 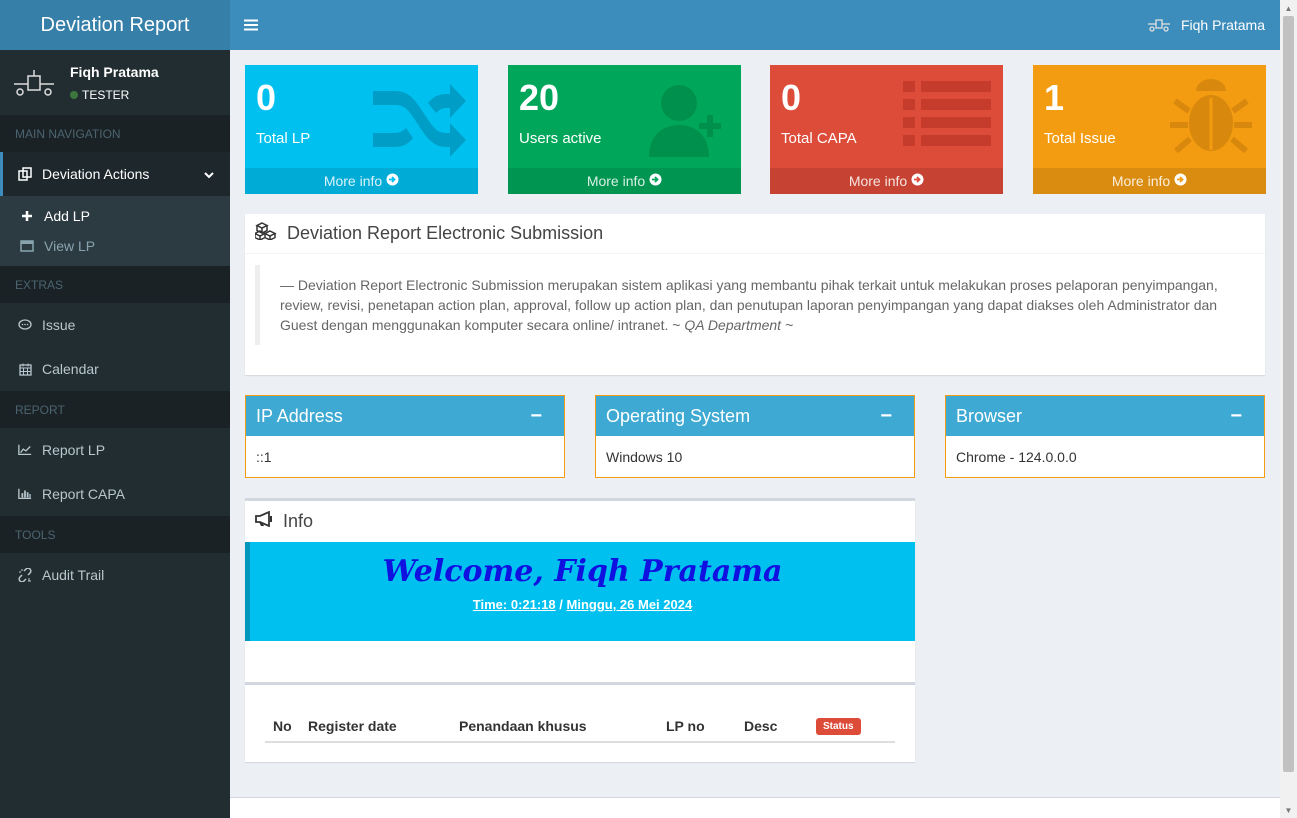 What do you see at coordinates (67, 216) in the screenshot?
I see `sidebar-item-label: Add LP` at bounding box center [67, 216].